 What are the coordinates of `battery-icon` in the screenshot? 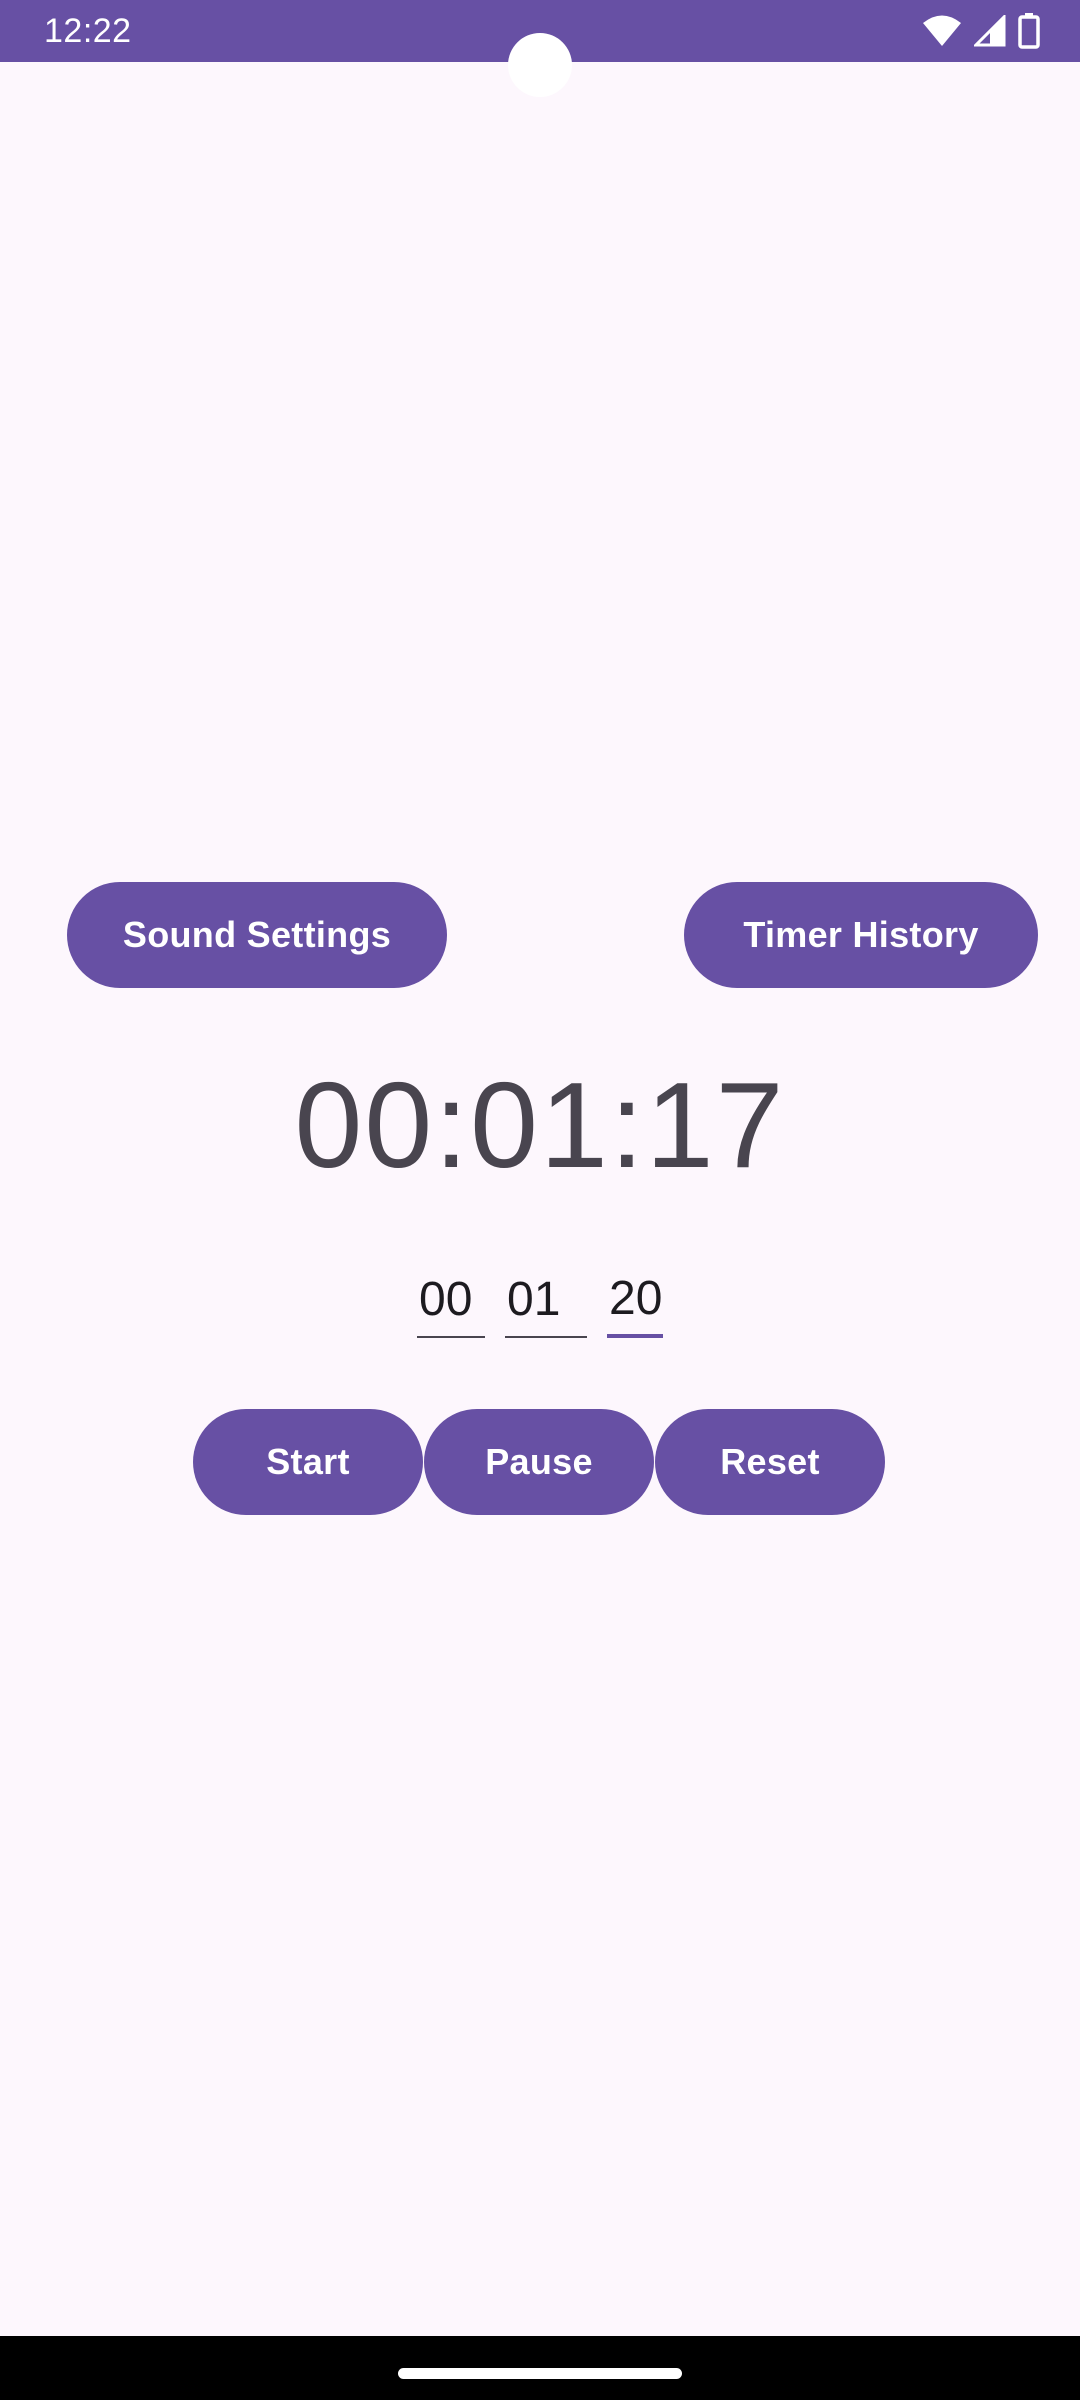 It's located at (1029, 31).